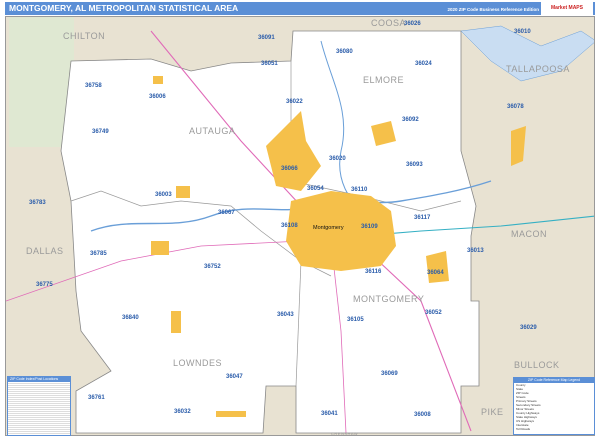  Describe the element at coordinates (493, 9) in the screenshot. I see `edition-label: 2020 ZIP Code Business Reference Edition` at that location.